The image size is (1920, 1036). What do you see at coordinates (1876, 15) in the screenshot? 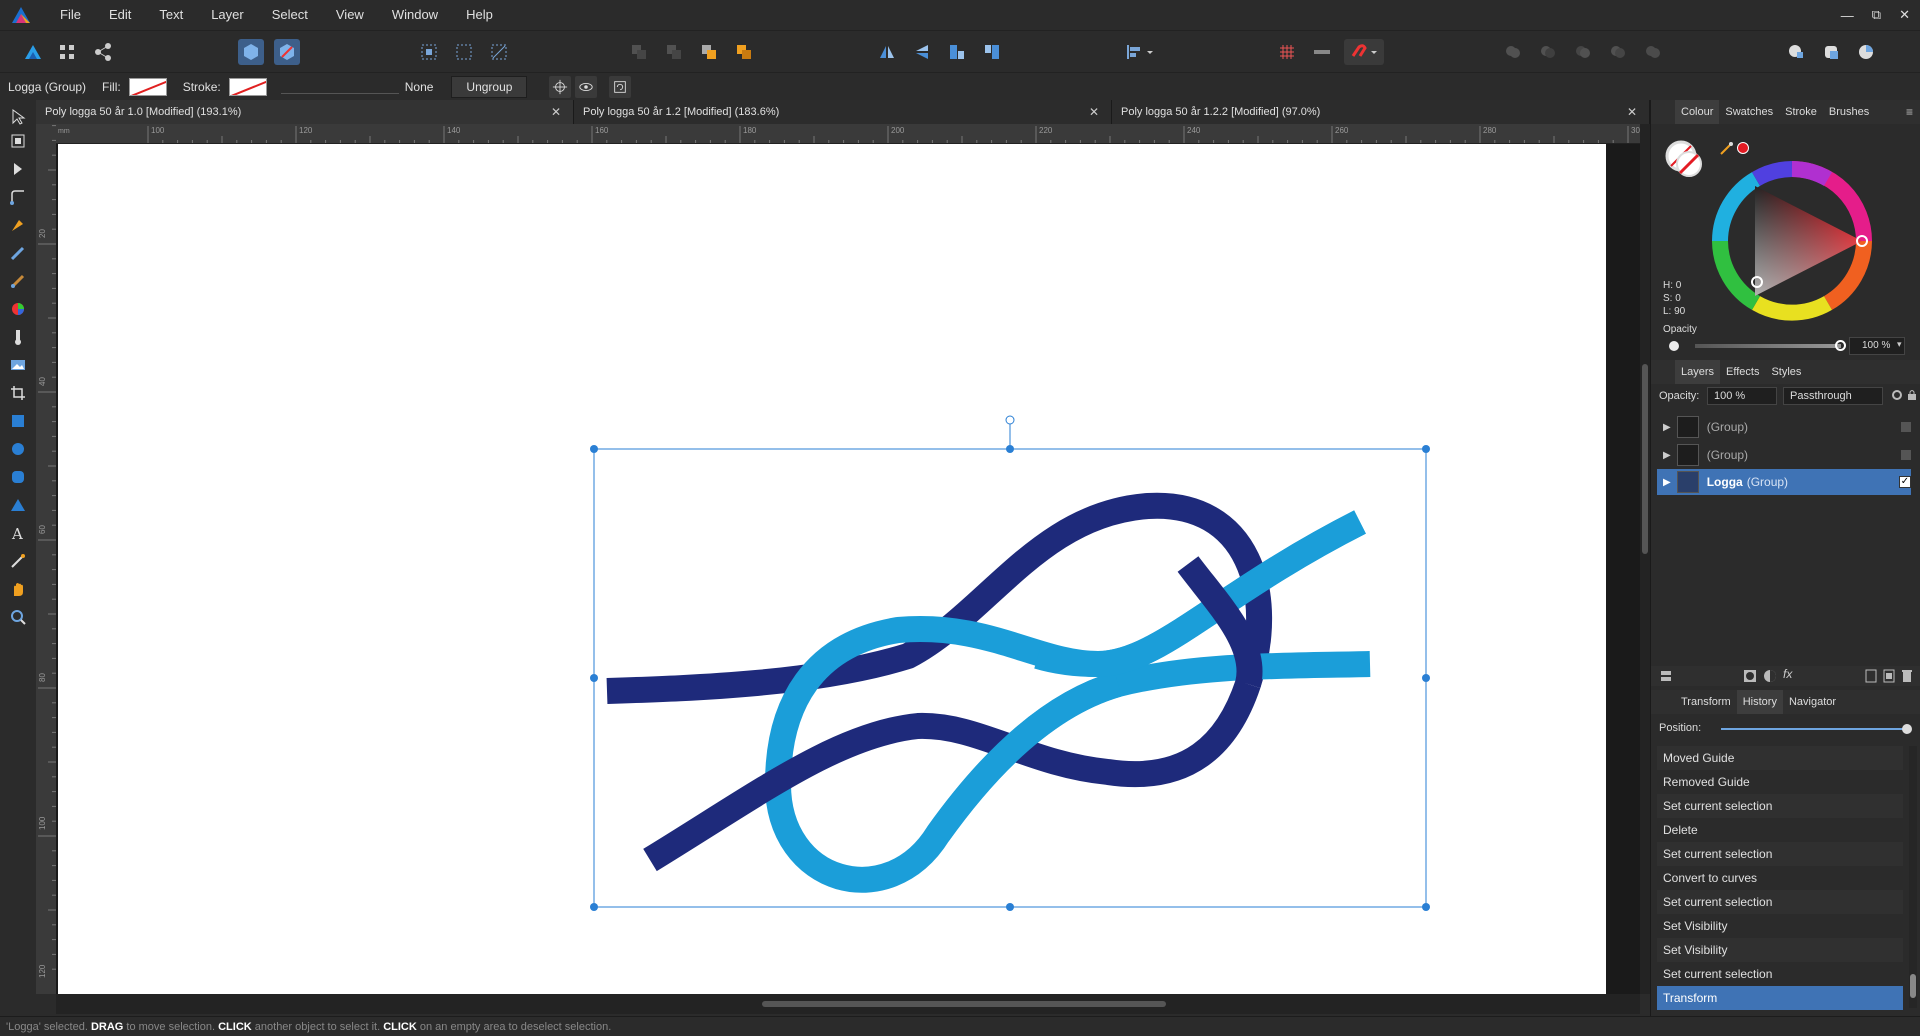
I see `restore-icon: ⧉` at bounding box center [1876, 15].